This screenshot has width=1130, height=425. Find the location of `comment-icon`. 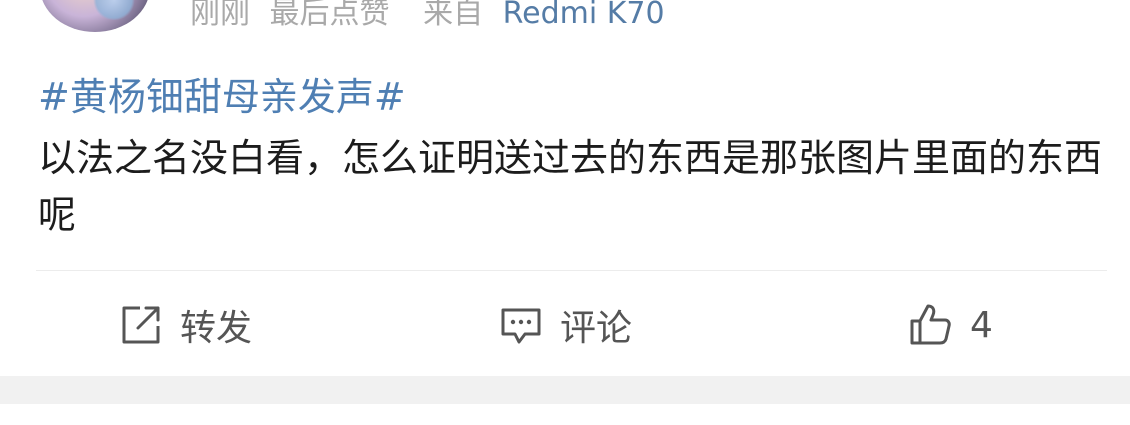

comment-icon is located at coordinates (521, 325).